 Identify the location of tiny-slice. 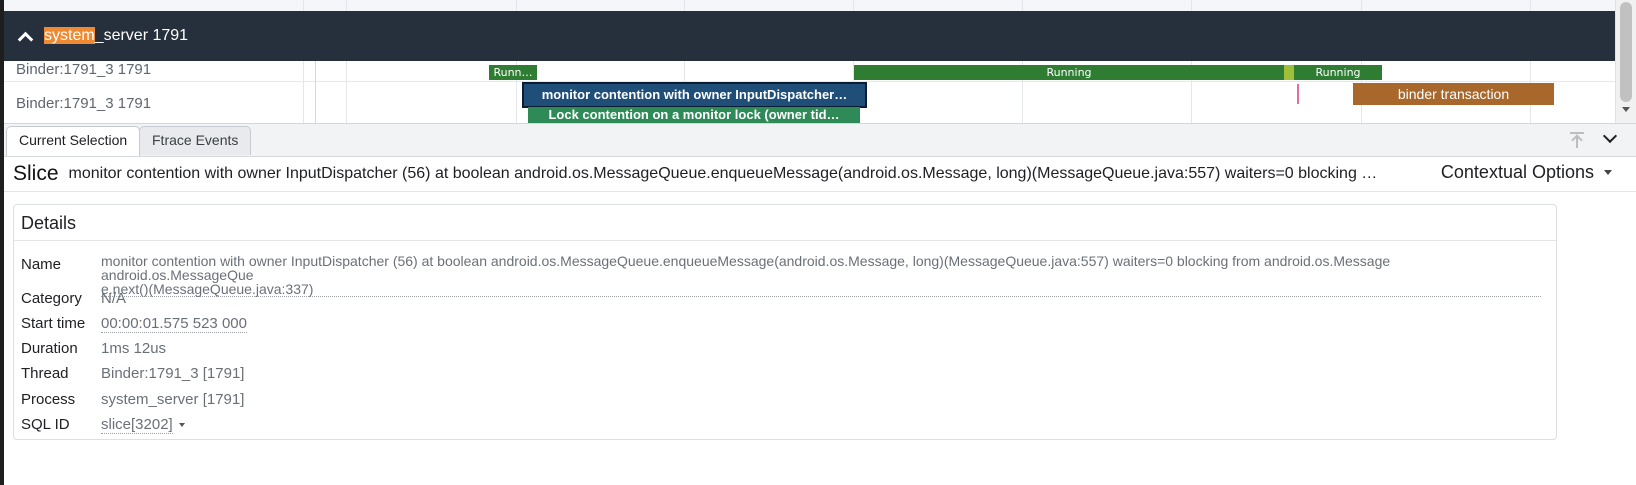
(1298, 94).